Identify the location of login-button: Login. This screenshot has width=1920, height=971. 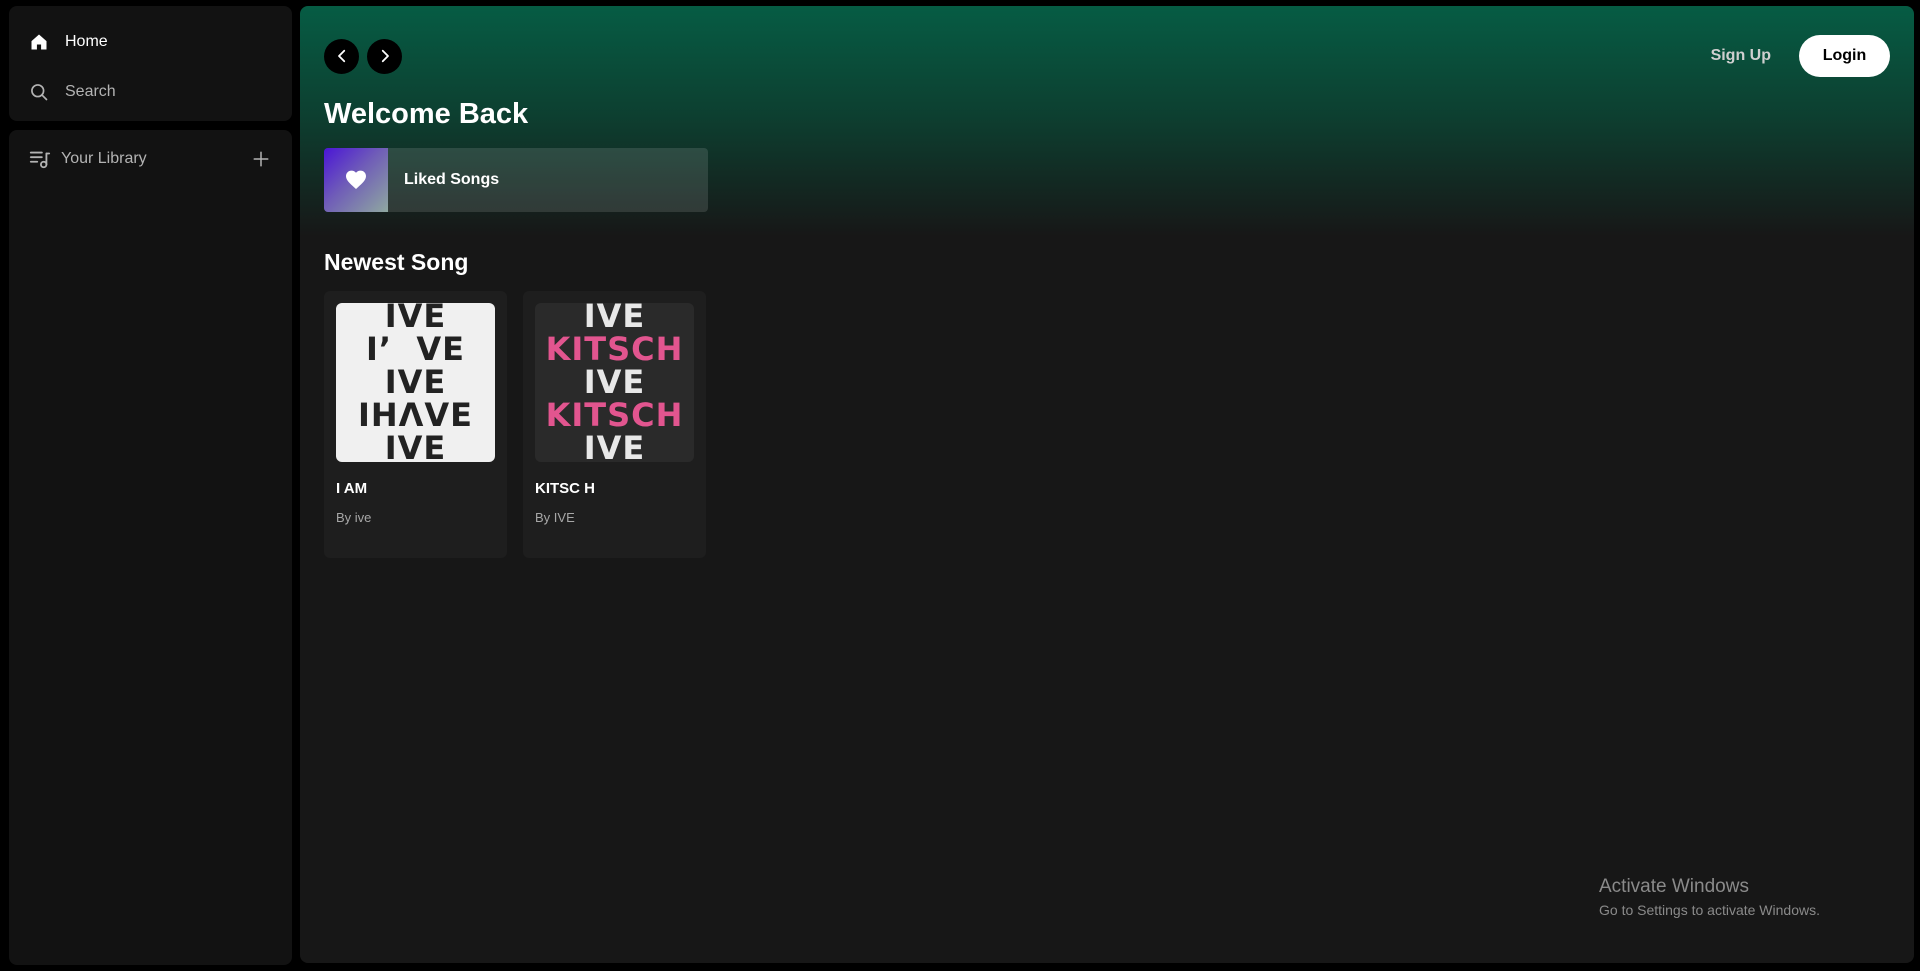
(1844, 56).